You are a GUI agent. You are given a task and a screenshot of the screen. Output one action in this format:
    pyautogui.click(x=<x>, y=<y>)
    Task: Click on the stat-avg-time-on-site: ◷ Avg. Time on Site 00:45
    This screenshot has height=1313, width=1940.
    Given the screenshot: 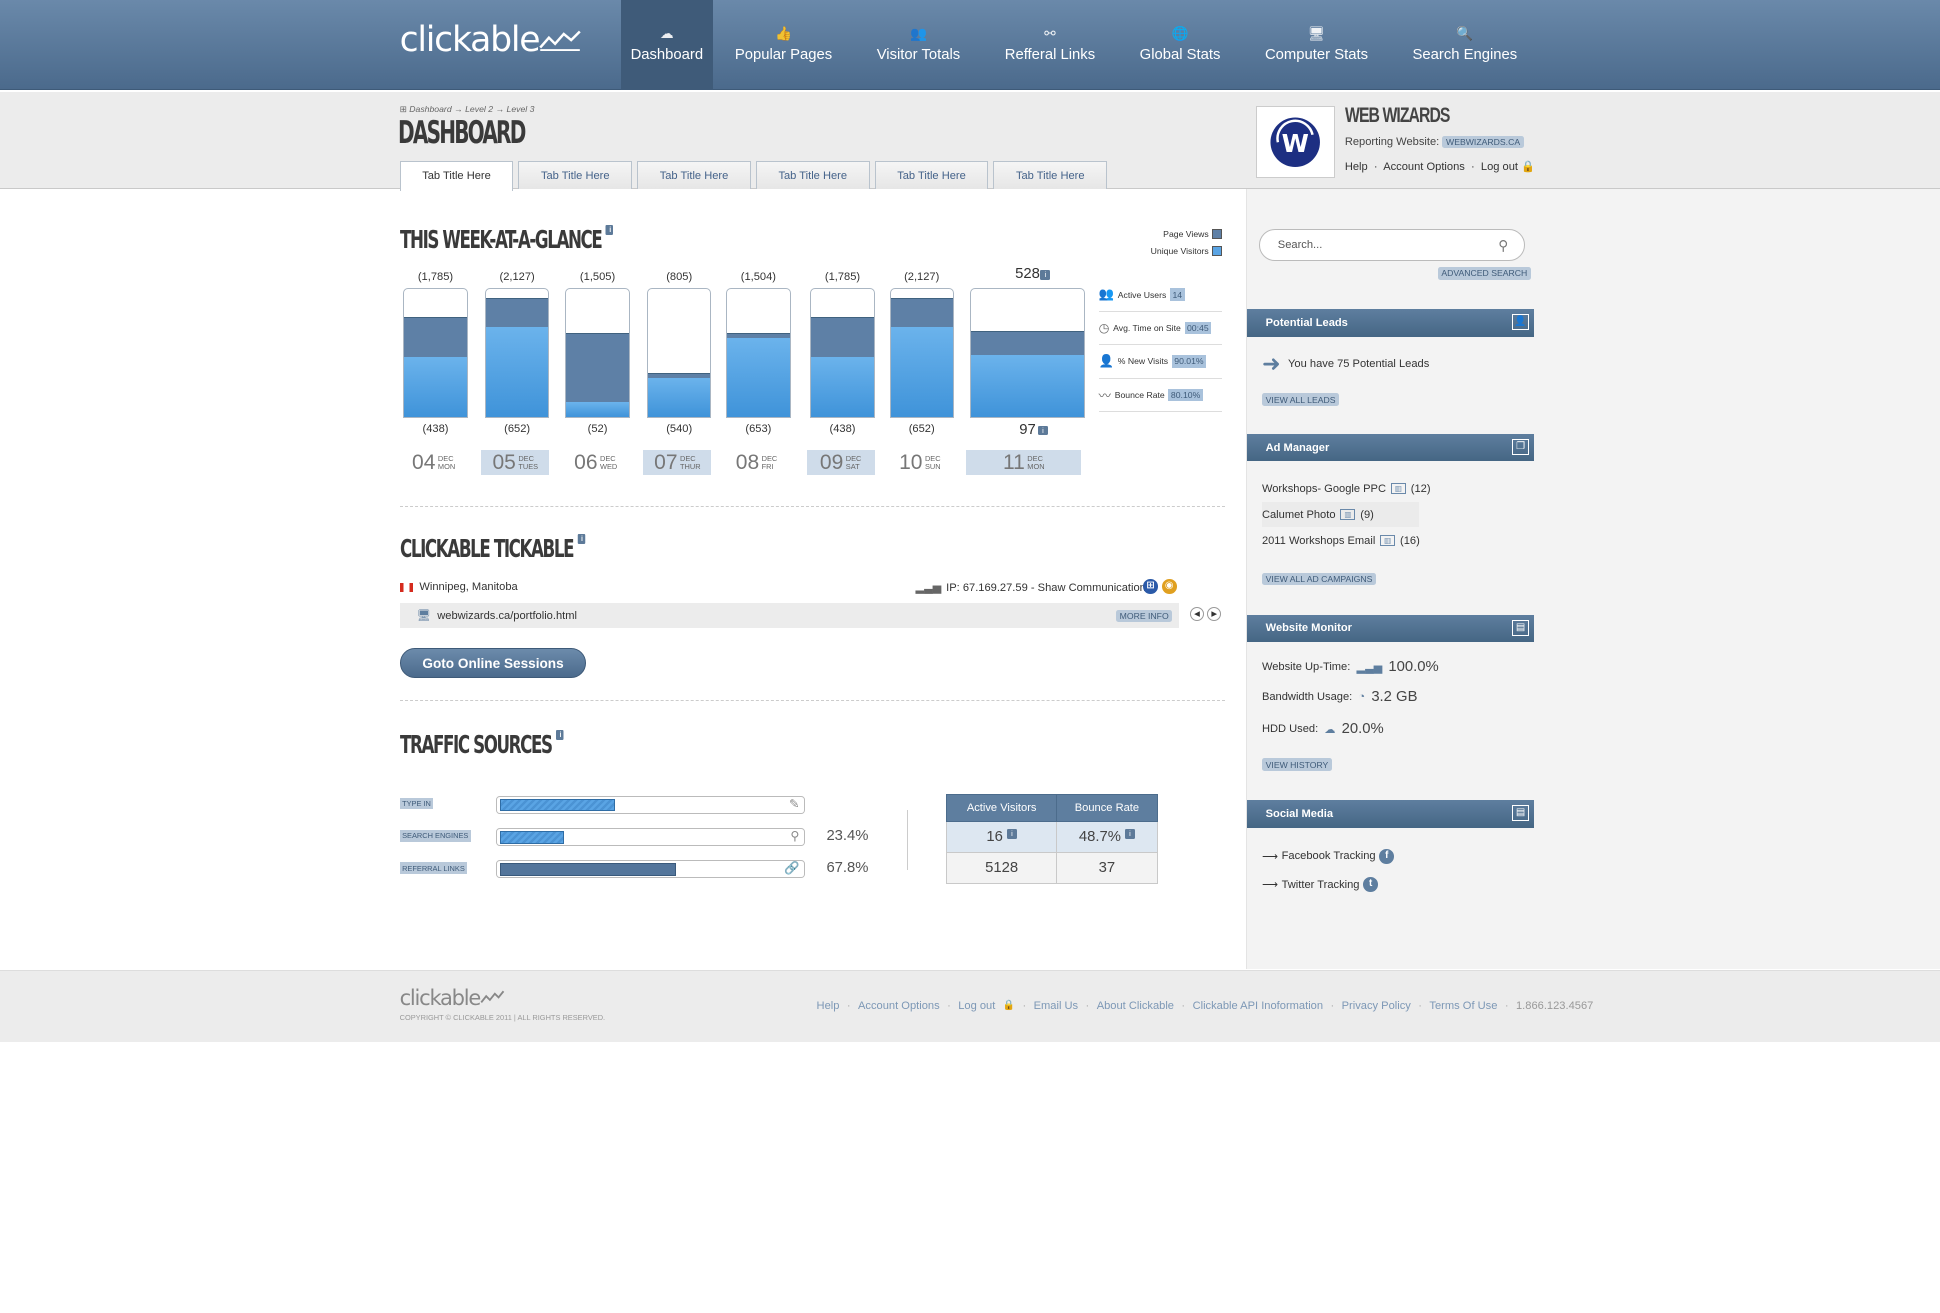 What is the action you would take?
    pyautogui.click(x=1160, y=329)
    